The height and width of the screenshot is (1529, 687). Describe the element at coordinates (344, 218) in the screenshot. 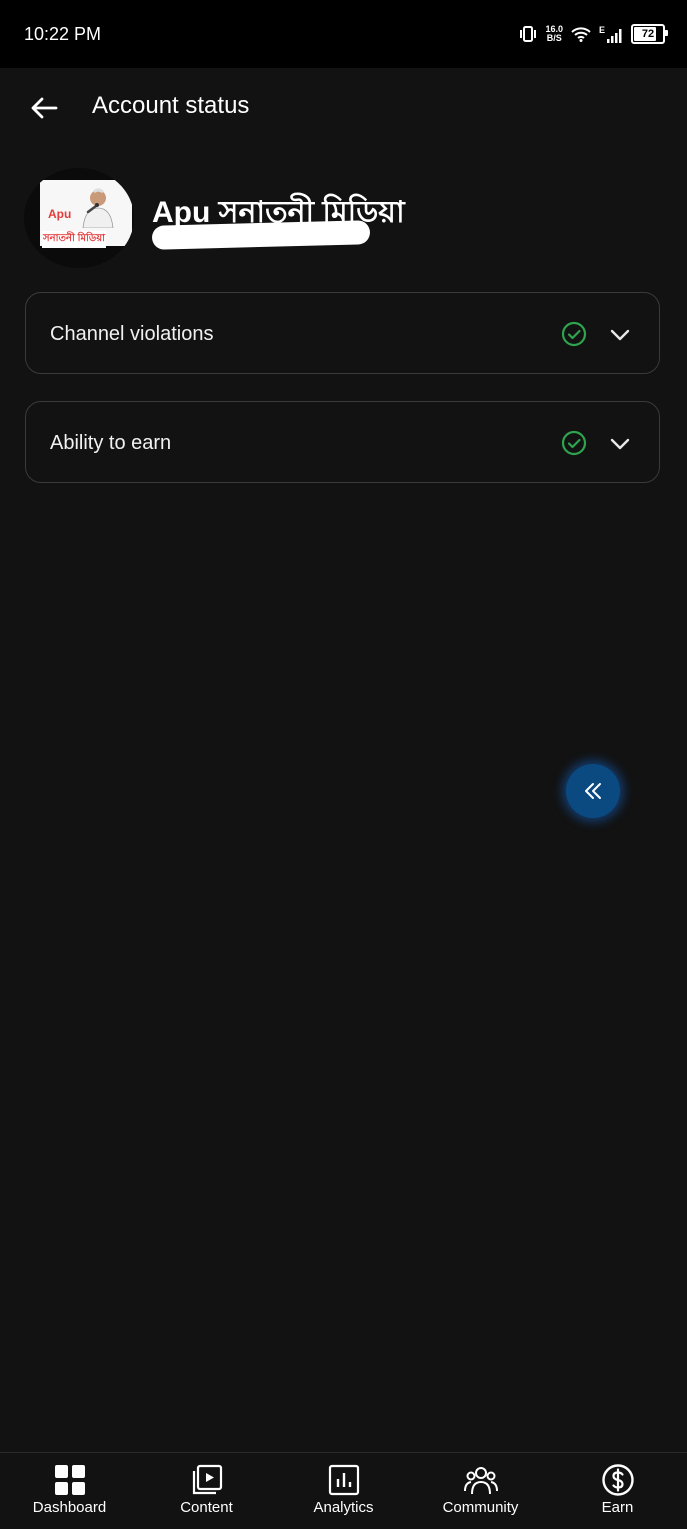

I see `channel-header: Apu সনাতনী মিডিয়া Apu সনাতনী মিডিয়া` at that location.